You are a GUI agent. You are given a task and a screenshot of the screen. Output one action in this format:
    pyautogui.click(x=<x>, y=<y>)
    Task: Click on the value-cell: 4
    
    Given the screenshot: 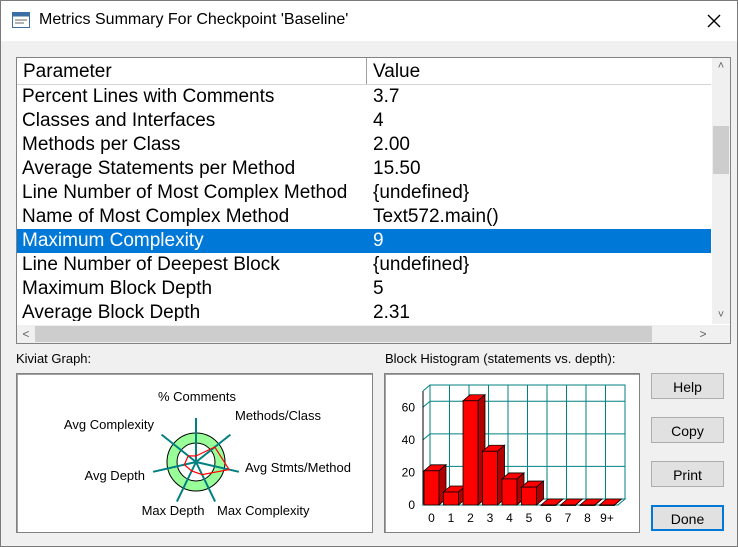 What is the action you would take?
    pyautogui.click(x=378, y=120)
    